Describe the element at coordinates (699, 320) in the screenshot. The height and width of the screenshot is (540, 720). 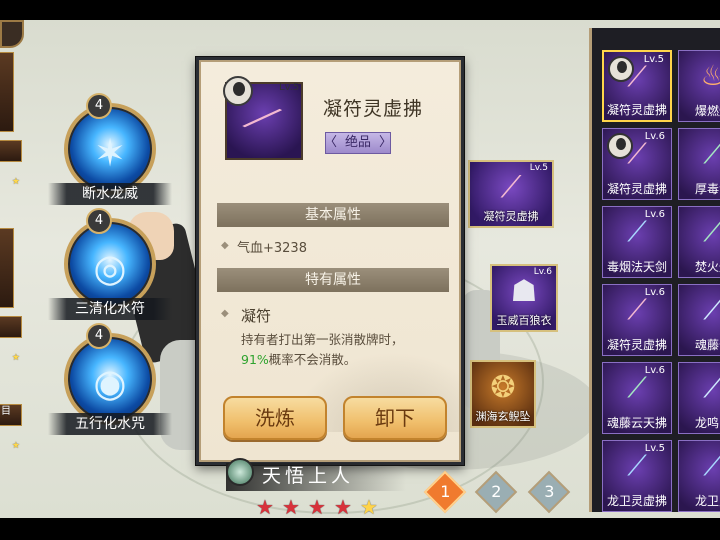
I see `inventory-slot: ⟋ 魂藤云` at that location.